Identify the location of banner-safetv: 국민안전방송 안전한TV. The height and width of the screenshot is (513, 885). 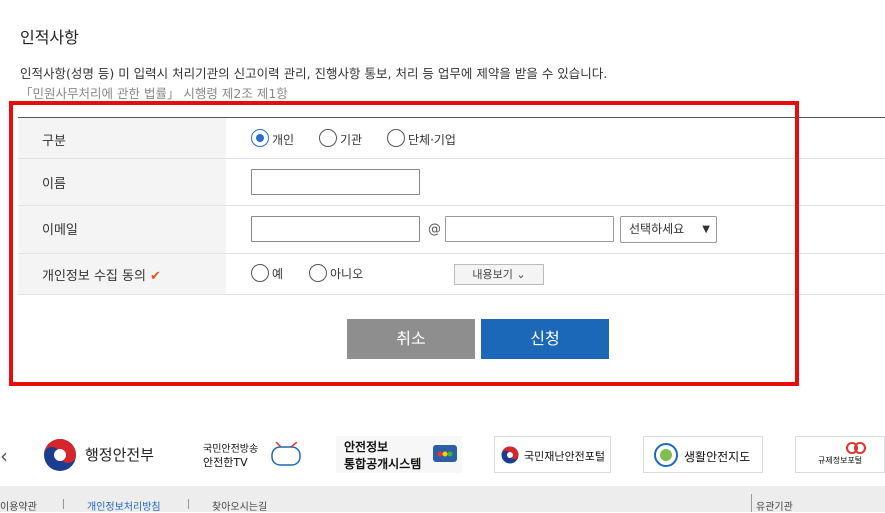
(251, 454).